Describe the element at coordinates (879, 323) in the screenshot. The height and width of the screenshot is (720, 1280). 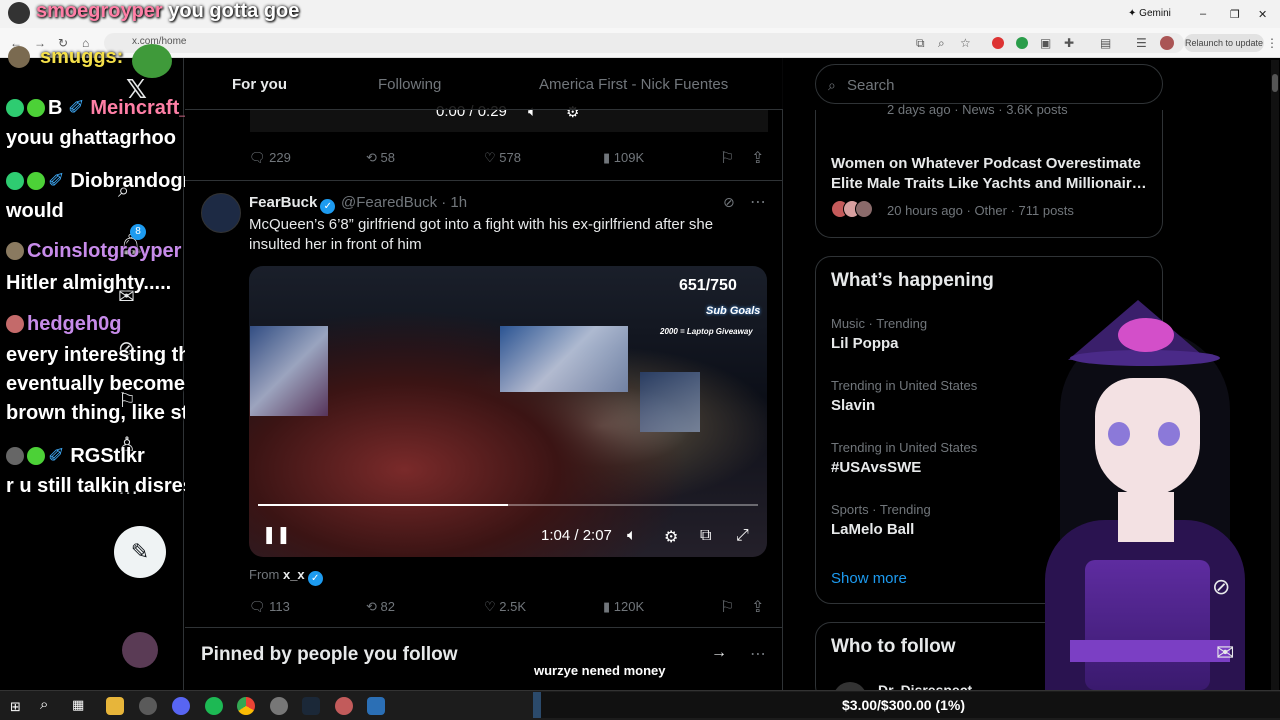
I see `trend-category: Music · Trending` at that location.